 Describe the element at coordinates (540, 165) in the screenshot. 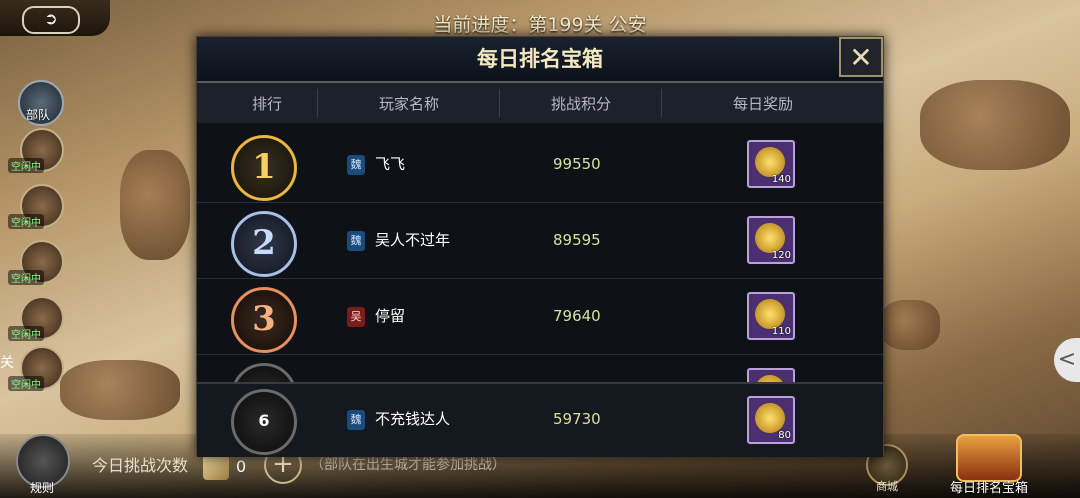

I see `table-row: 1 魏 飞飞 99550 140` at that location.